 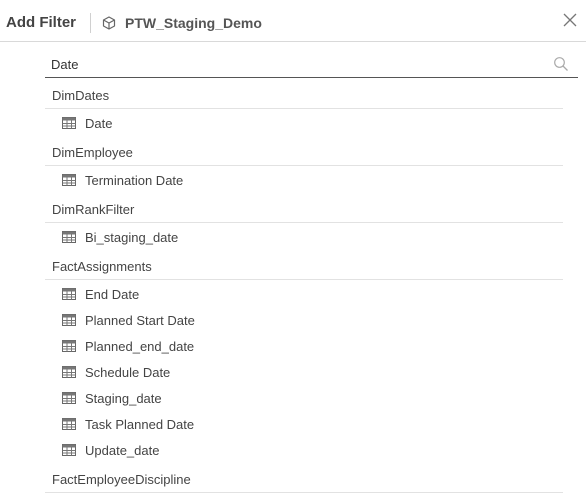 What do you see at coordinates (41, 22) in the screenshot?
I see `dialog-title: Add Filter` at bounding box center [41, 22].